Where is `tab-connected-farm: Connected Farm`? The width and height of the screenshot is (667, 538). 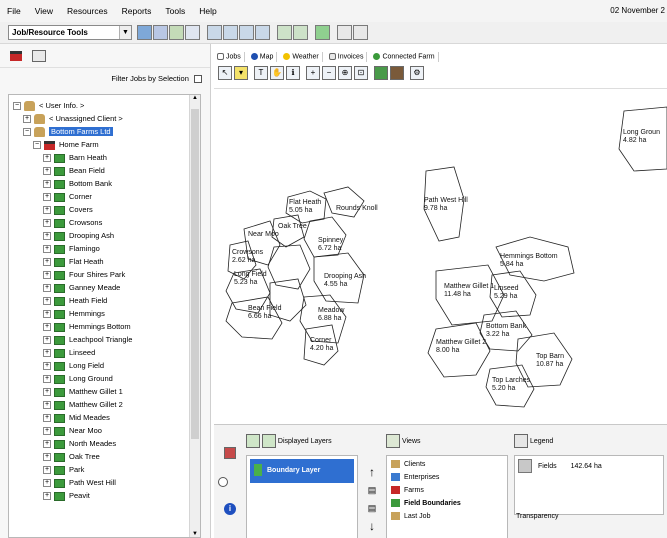
tab-connected-farm: Connected Farm is located at coordinates (404, 57).